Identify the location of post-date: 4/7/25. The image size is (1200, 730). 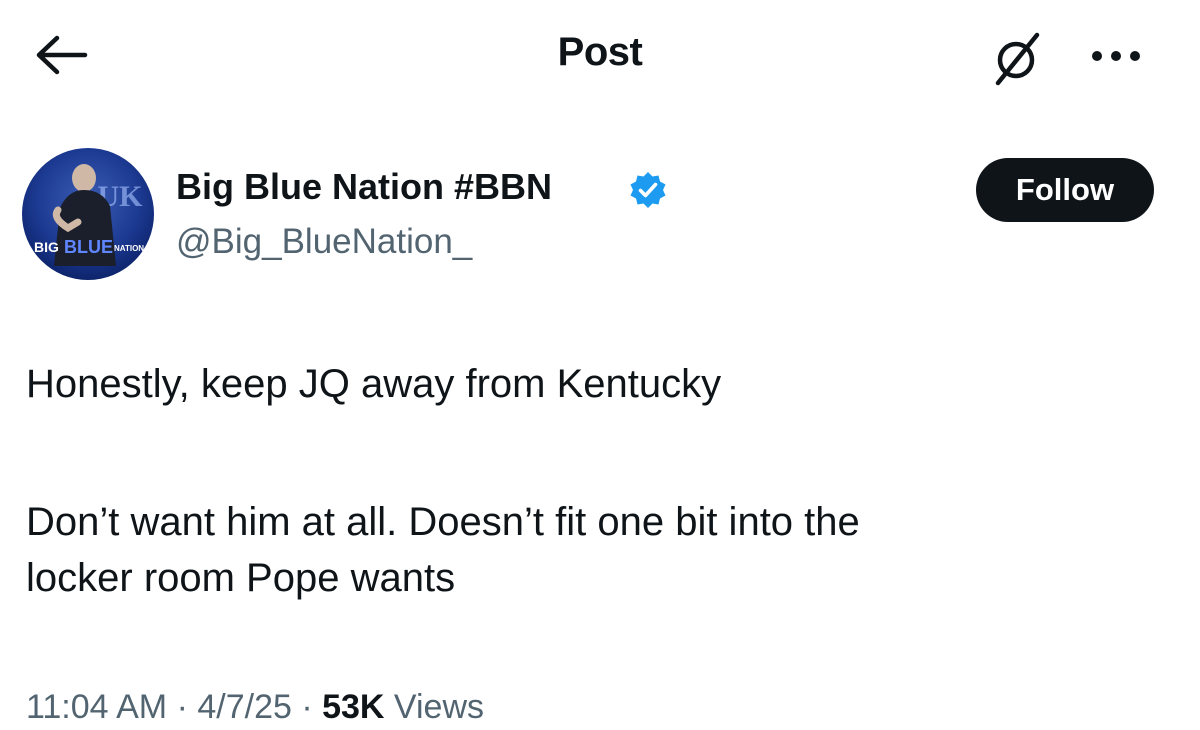
(244, 707).